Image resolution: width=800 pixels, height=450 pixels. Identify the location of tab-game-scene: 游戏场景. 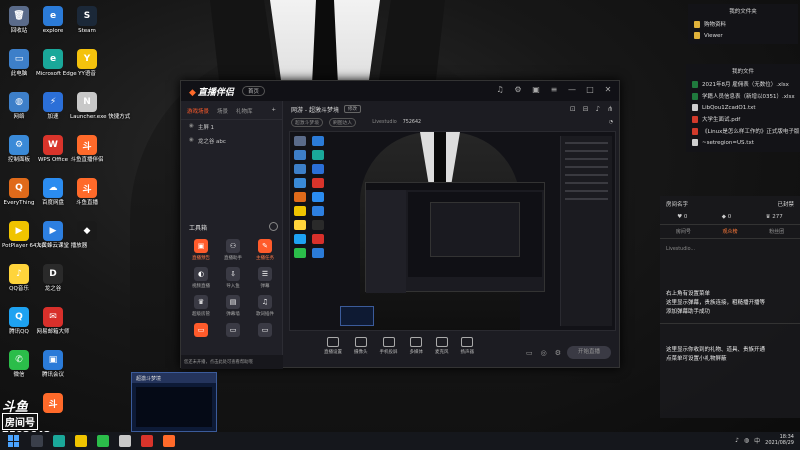
(198, 111).